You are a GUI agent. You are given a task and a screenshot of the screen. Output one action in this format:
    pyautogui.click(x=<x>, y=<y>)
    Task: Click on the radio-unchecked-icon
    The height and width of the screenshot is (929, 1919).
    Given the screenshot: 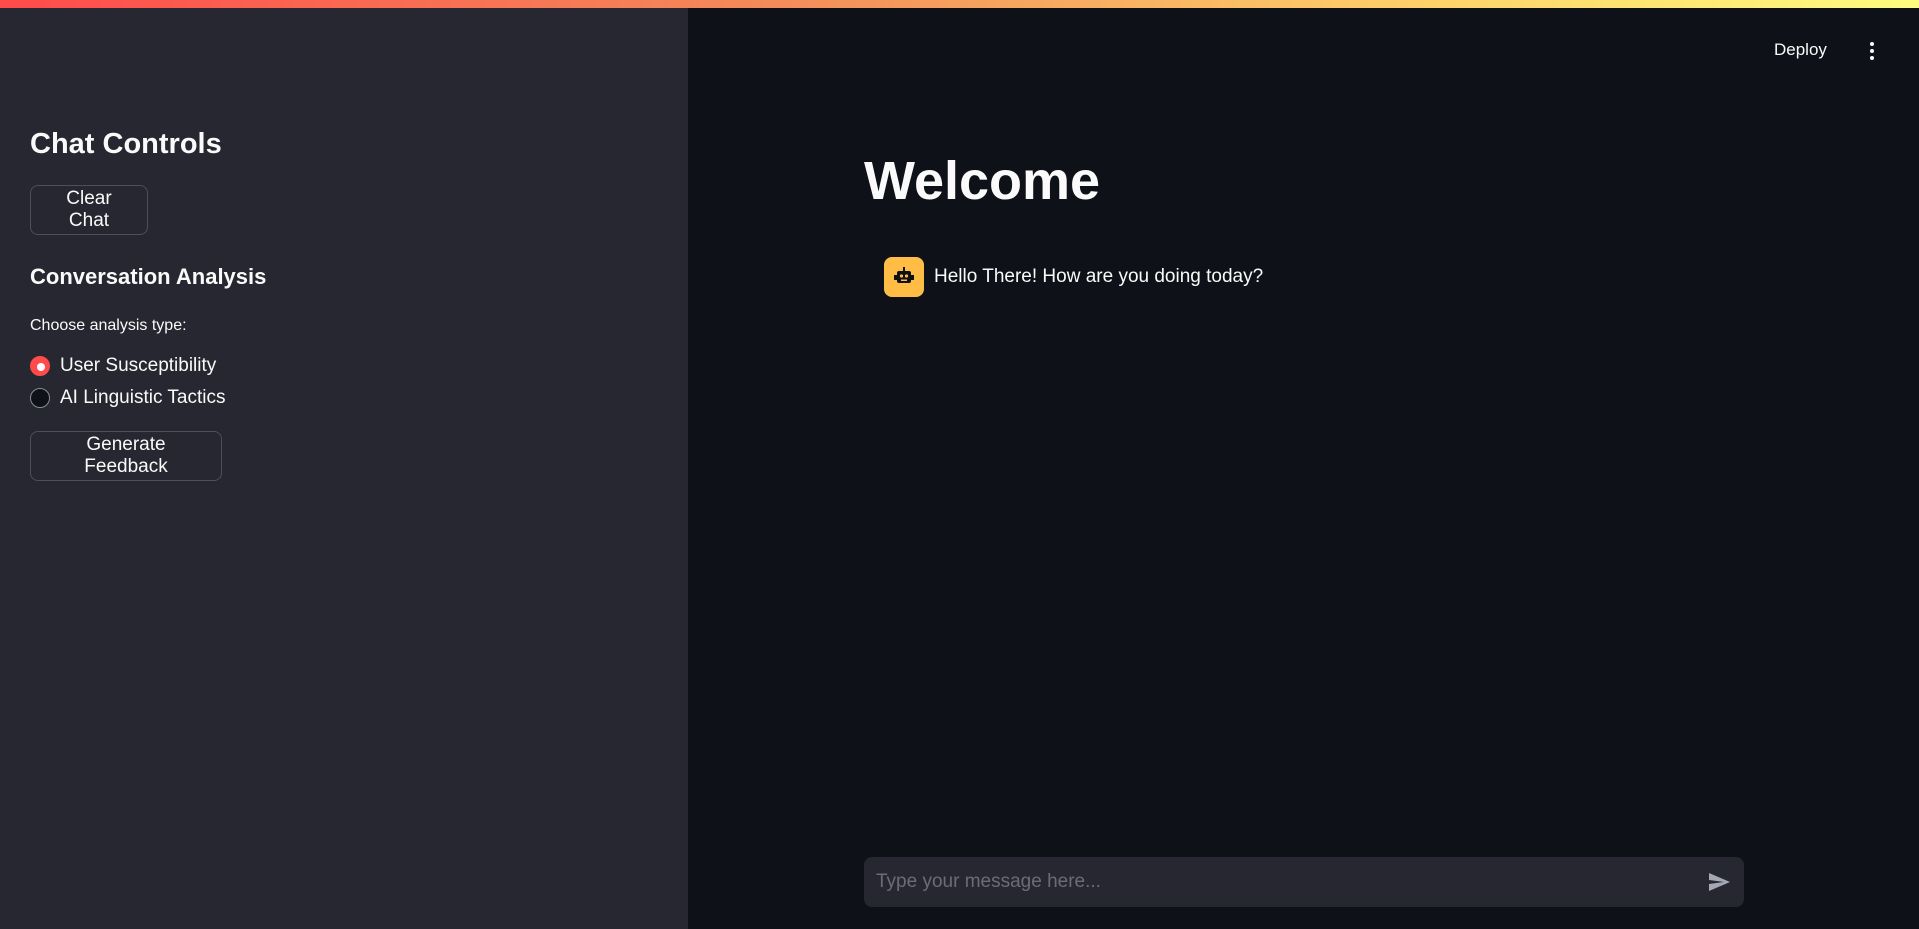 What is the action you would take?
    pyautogui.click(x=40, y=398)
    